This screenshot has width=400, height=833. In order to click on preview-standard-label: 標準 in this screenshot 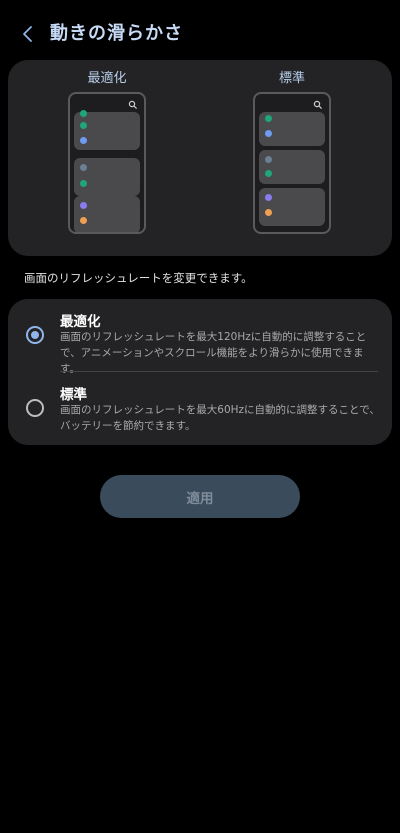, I will do `click(291, 78)`.